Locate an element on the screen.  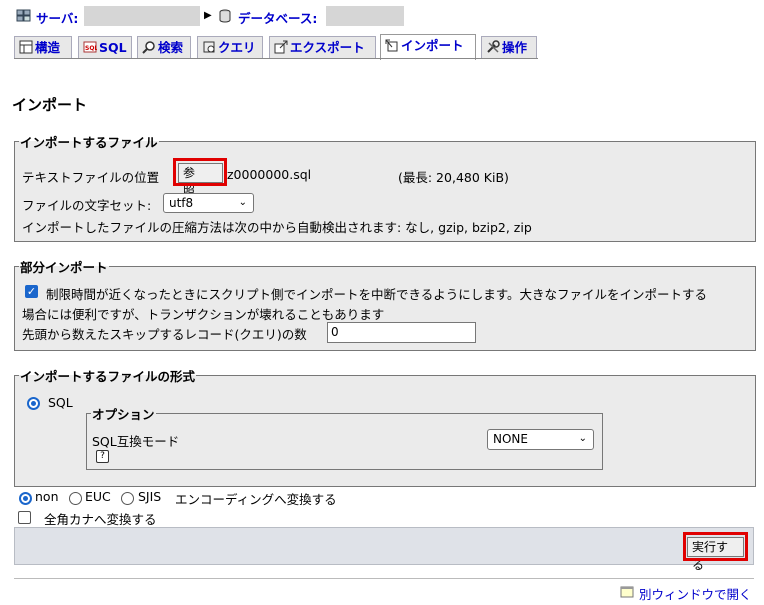
import-icon is located at coordinates (392, 44).